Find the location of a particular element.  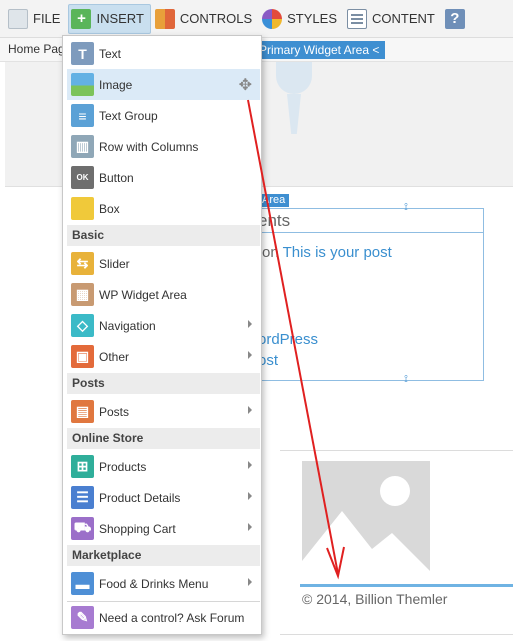

menu-item-image: Image ✥ is located at coordinates (163, 84).